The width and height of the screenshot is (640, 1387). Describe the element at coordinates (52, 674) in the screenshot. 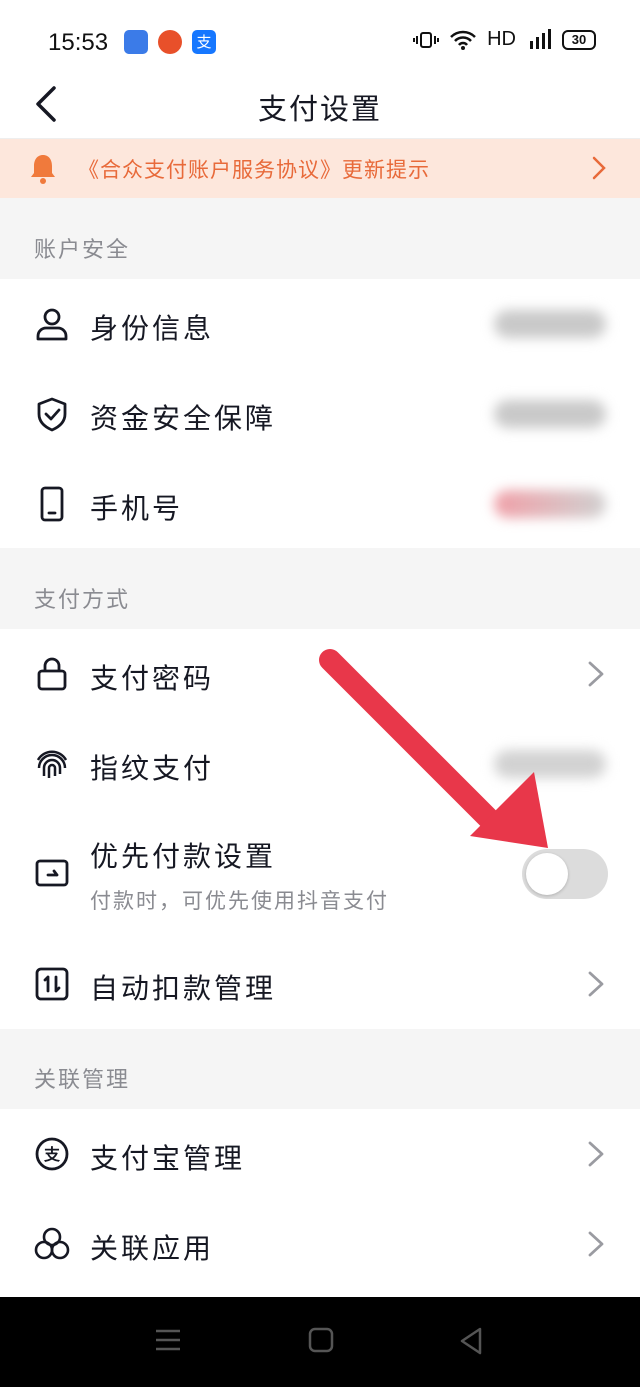

I see `lock-icon` at that location.